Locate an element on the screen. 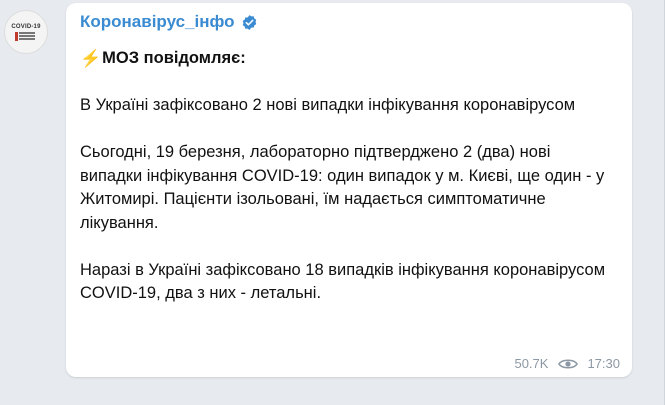  message-header: Коронавірус_інфо is located at coordinates (169, 22).